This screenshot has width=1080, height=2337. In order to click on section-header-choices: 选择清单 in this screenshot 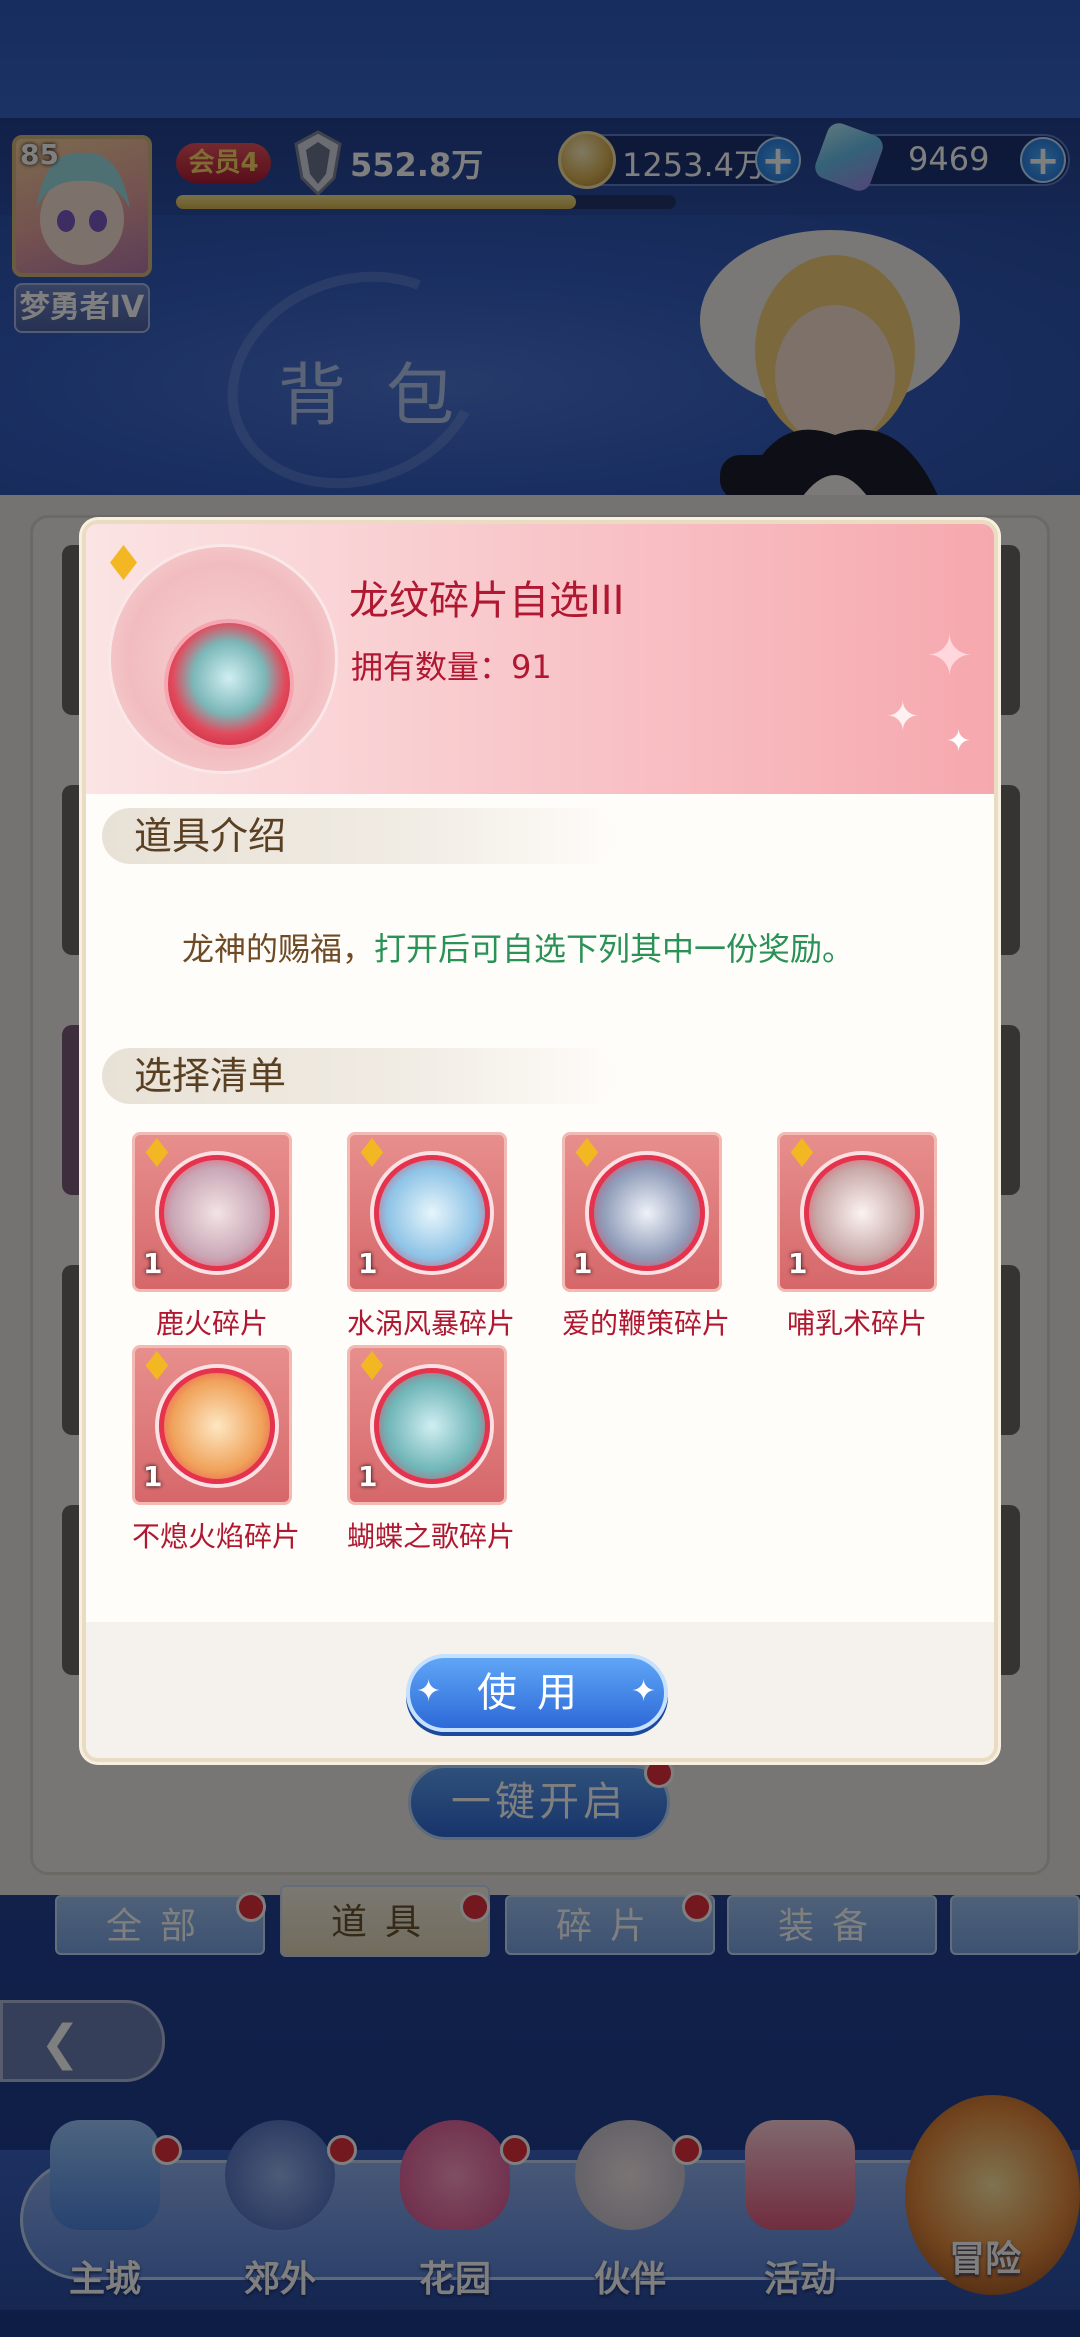, I will do `click(362, 1076)`.